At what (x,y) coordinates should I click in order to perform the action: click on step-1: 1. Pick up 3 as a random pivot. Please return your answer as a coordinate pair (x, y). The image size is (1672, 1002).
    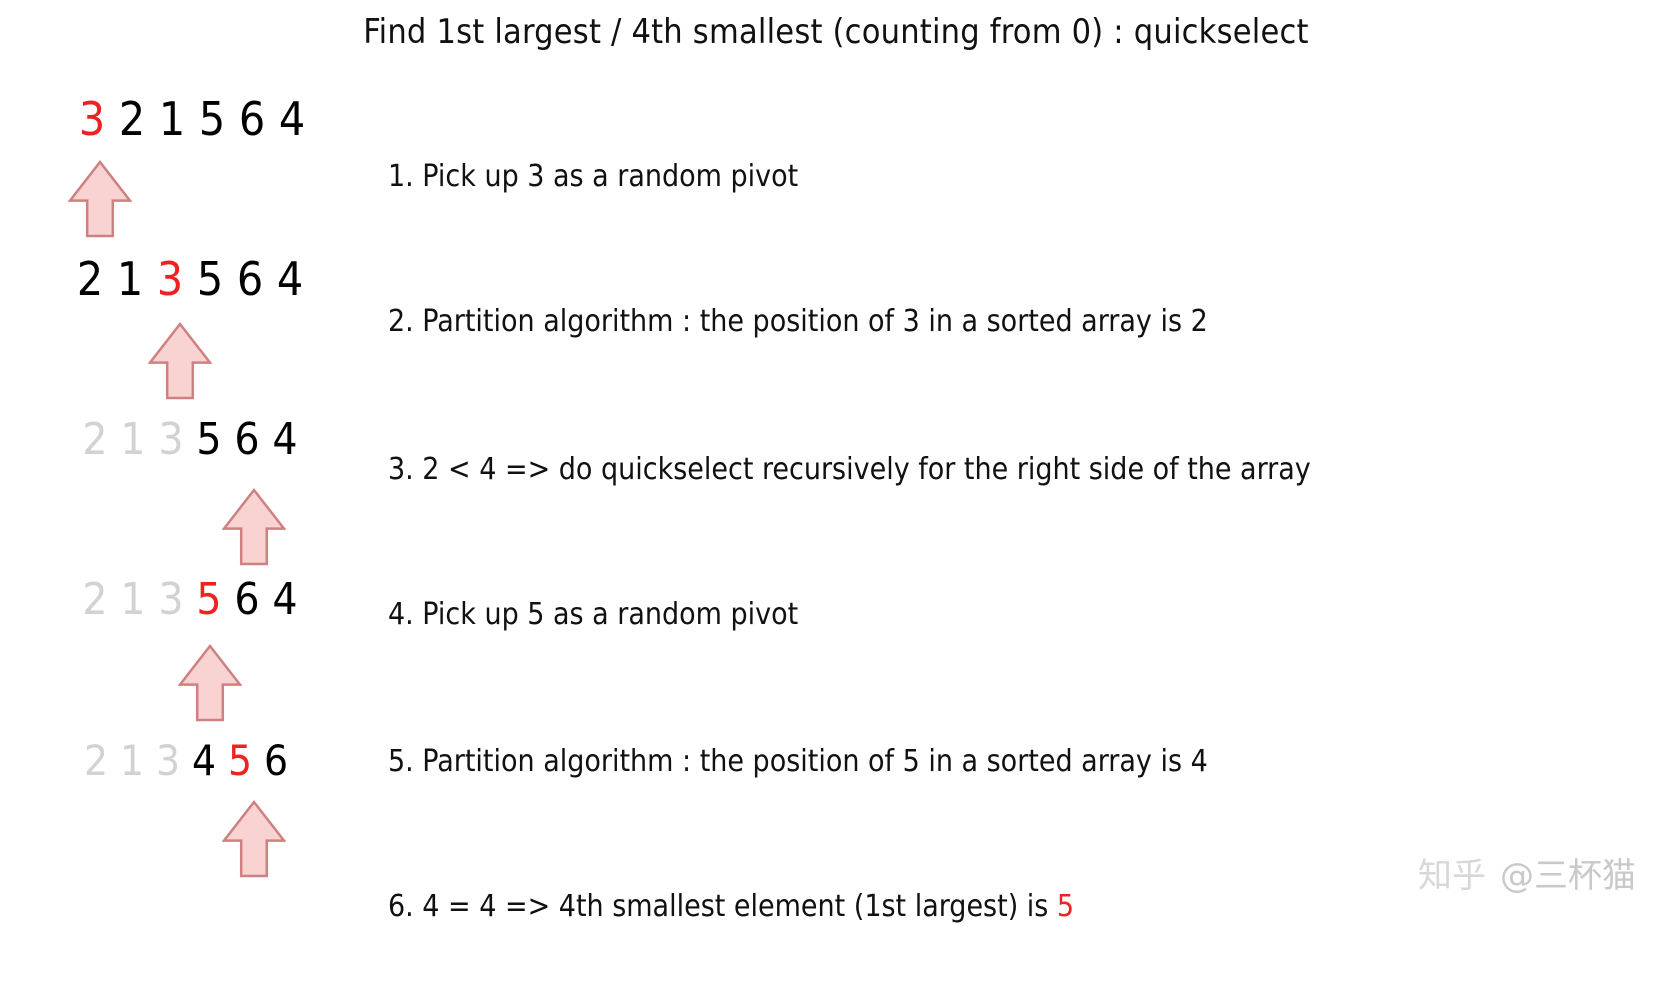
    Looking at the image, I should click on (593, 176).